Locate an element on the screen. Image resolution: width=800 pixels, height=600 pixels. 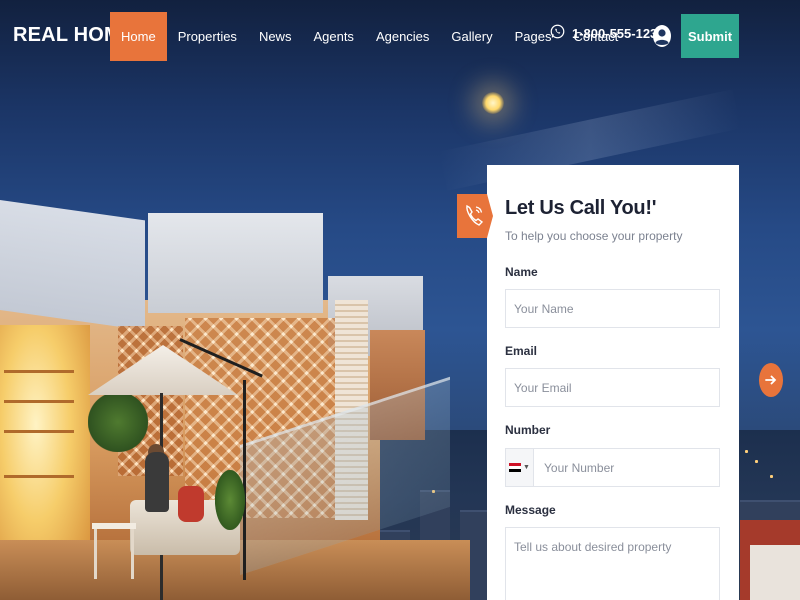
email-label: Email is located at coordinates (521, 351).